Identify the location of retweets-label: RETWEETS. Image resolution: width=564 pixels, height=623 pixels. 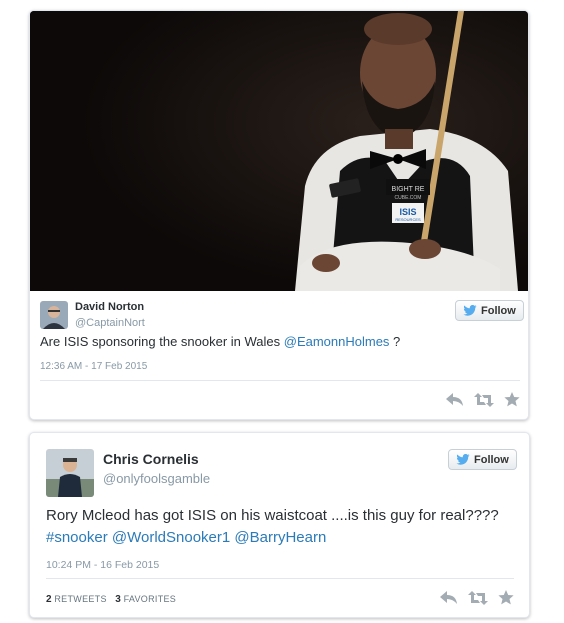
(80, 599).